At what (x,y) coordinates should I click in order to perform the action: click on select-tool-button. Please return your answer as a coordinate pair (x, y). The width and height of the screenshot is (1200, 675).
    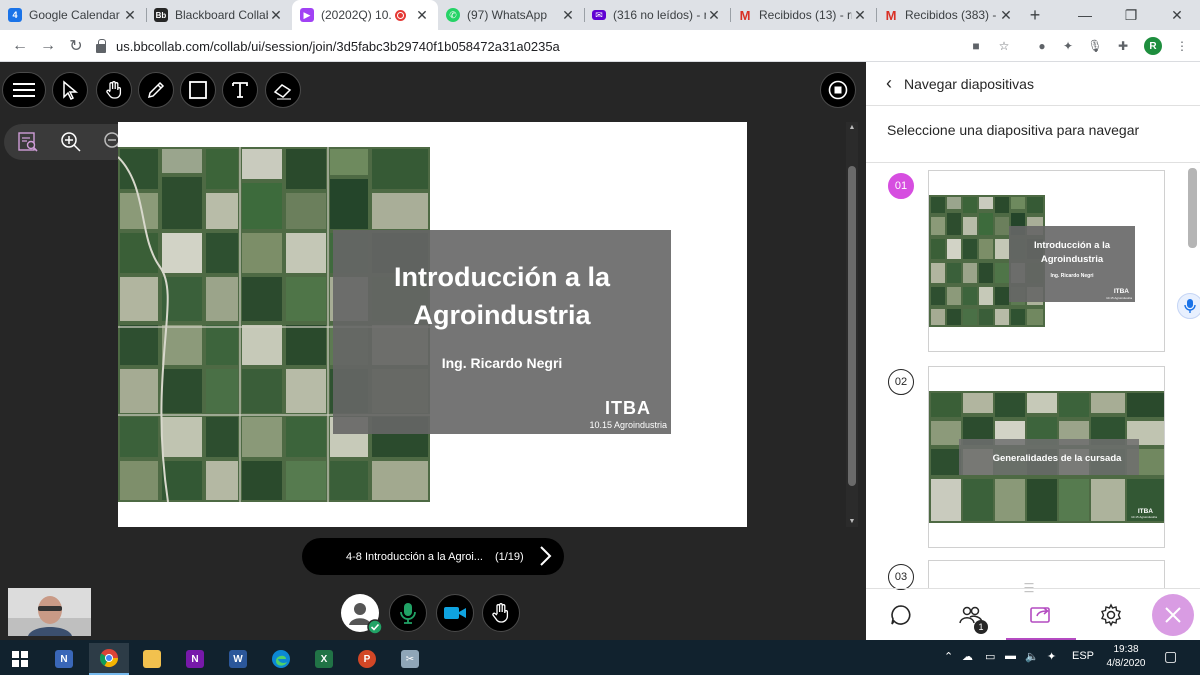
    Looking at the image, I should click on (70, 90).